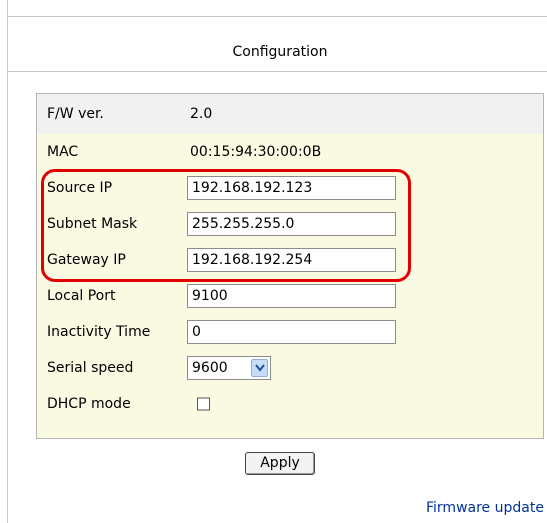 The width and height of the screenshot is (547, 523). I want to click on fw-version-value: 2.0, so click(201, 114).